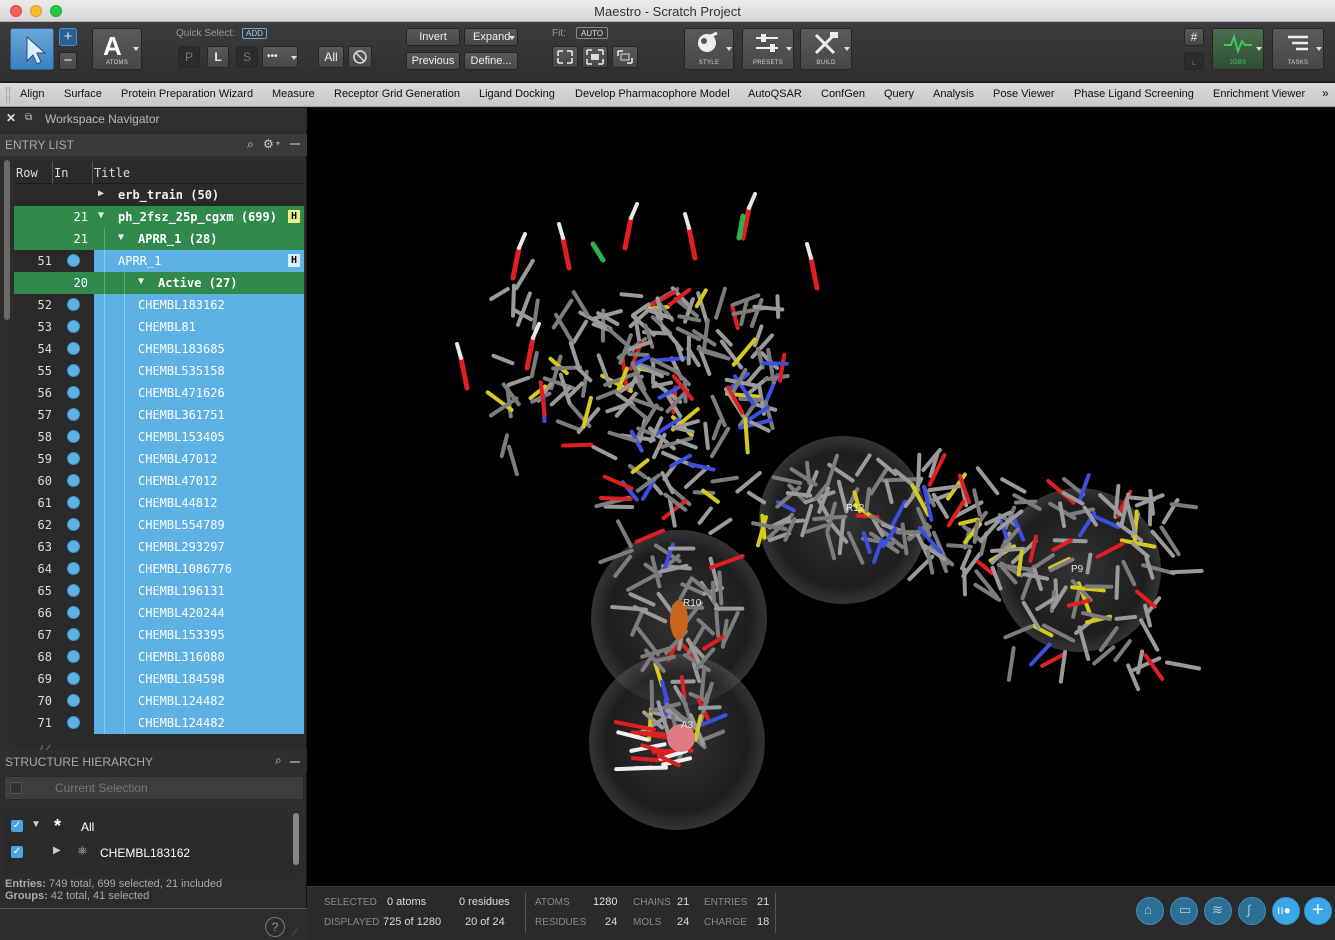 The image size is (1335, 940). Describe the element at coordinates (899, 94) in the screenshot. I see `menu-query: Query` at that location.